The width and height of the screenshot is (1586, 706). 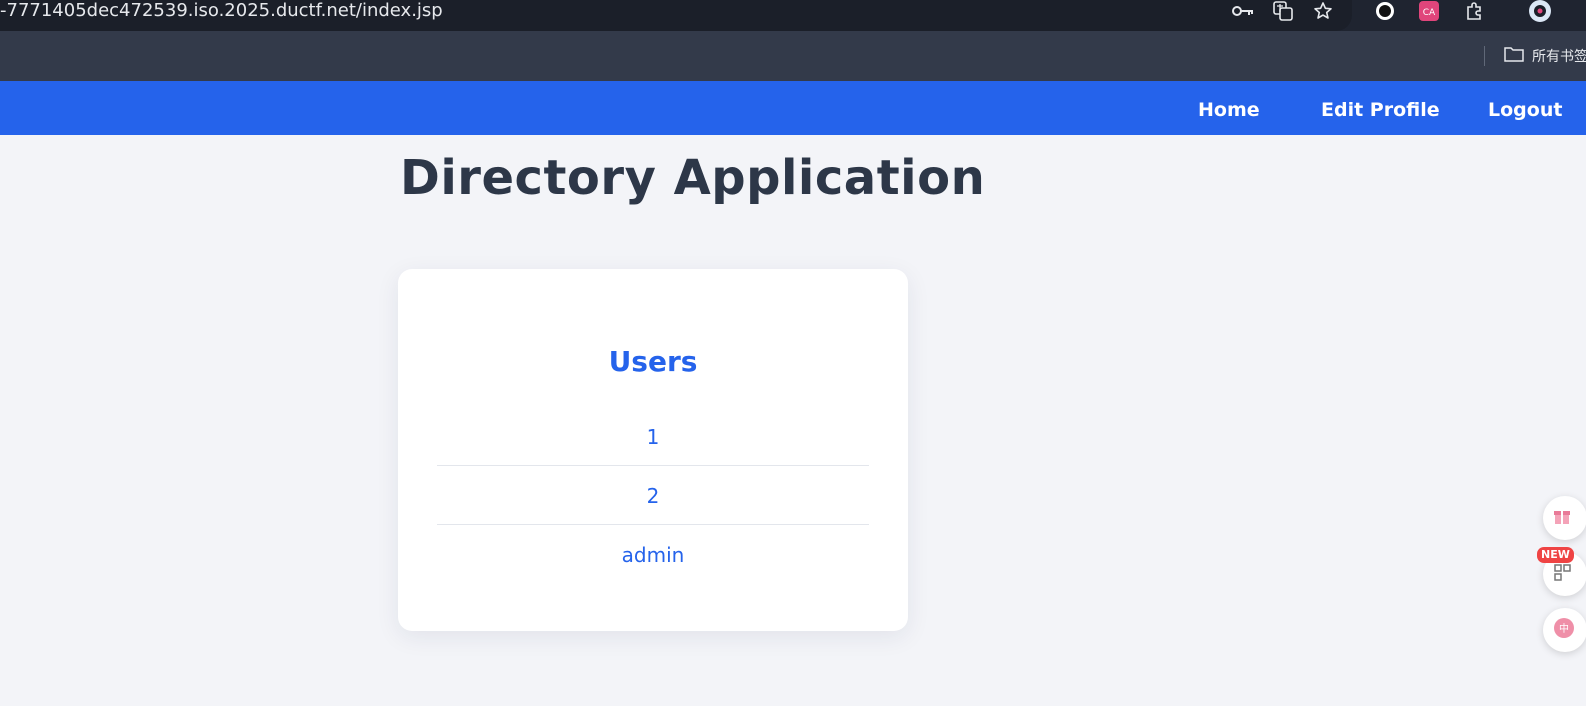 I want to click on user-link-2: 2, so click(x=653, y=496).